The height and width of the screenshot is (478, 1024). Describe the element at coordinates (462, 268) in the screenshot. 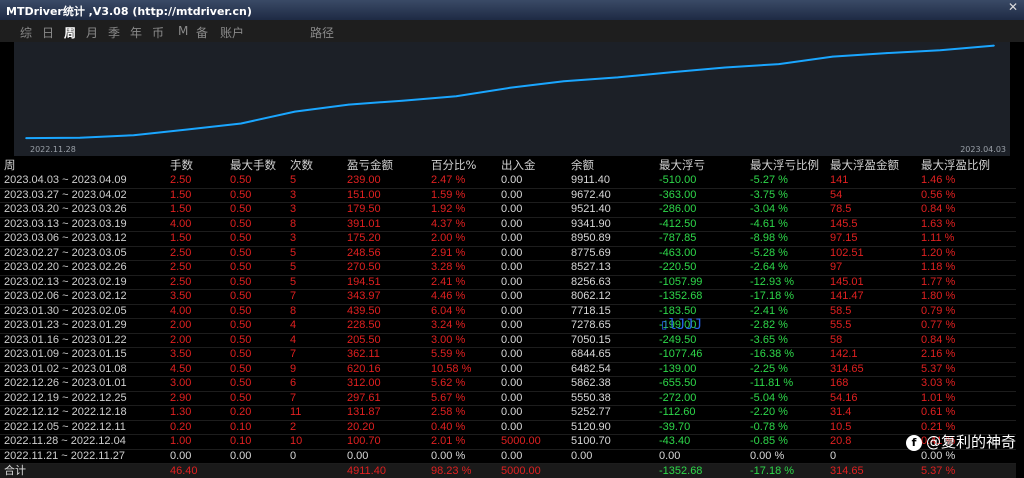

I see `table-cell: 3.28 %` at that location.